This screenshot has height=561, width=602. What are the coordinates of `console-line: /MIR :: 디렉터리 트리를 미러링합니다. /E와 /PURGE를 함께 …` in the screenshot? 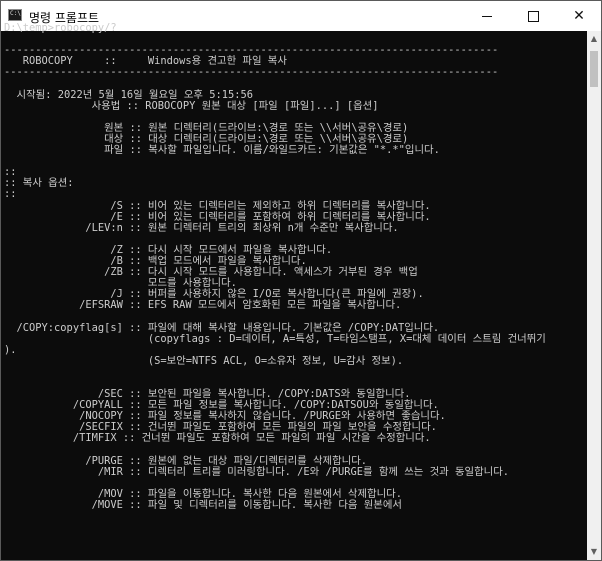 It's located at (257, 471).